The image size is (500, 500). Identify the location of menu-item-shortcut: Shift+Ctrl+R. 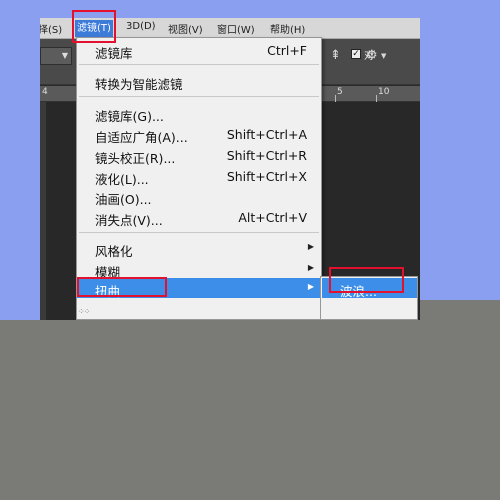
(266, 155).